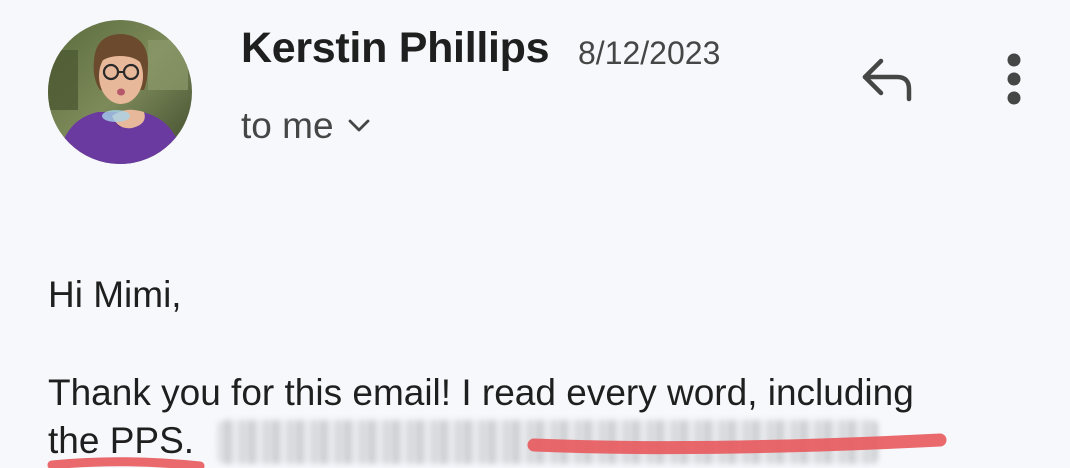 The image size is (1070, 468). Describe the element at coordinates (115, 294) in the screenshot. I see `email-greeting: Hi Mimi,` at that location.